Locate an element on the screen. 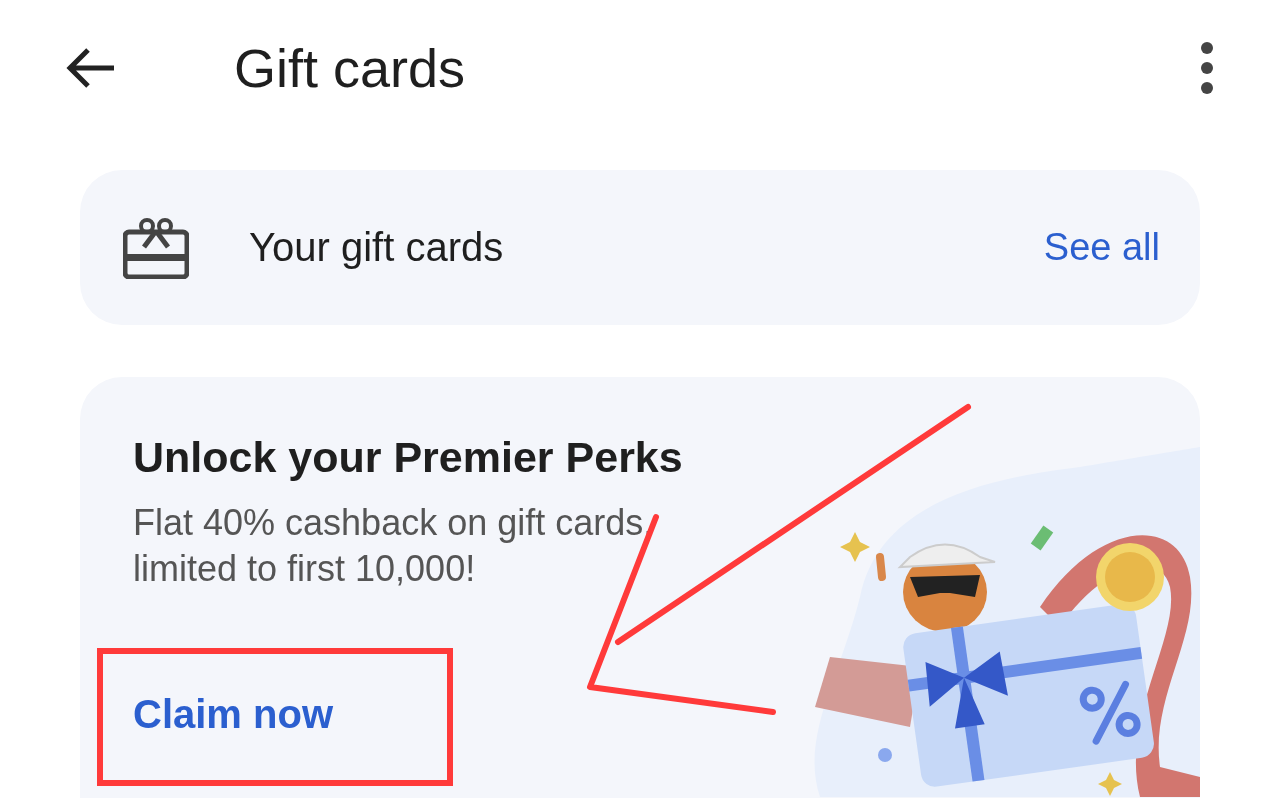 The image size is (1280, 798). more-vertical-icon is located at coordinates (1207, 68).